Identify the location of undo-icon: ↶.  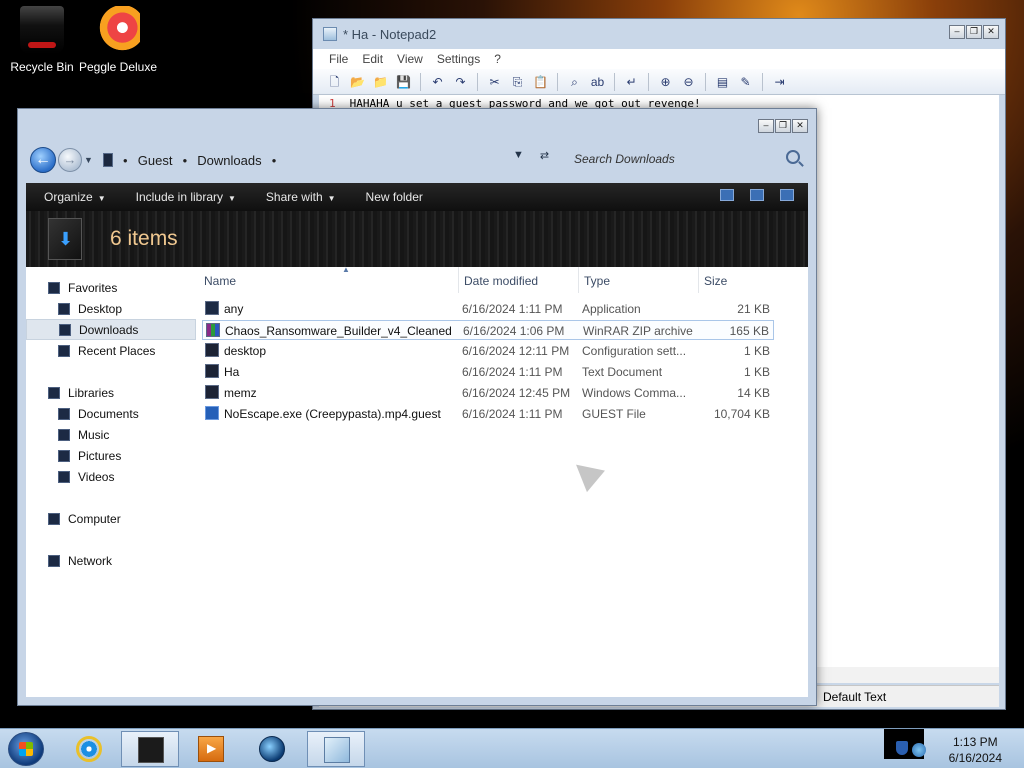
(437, 82).